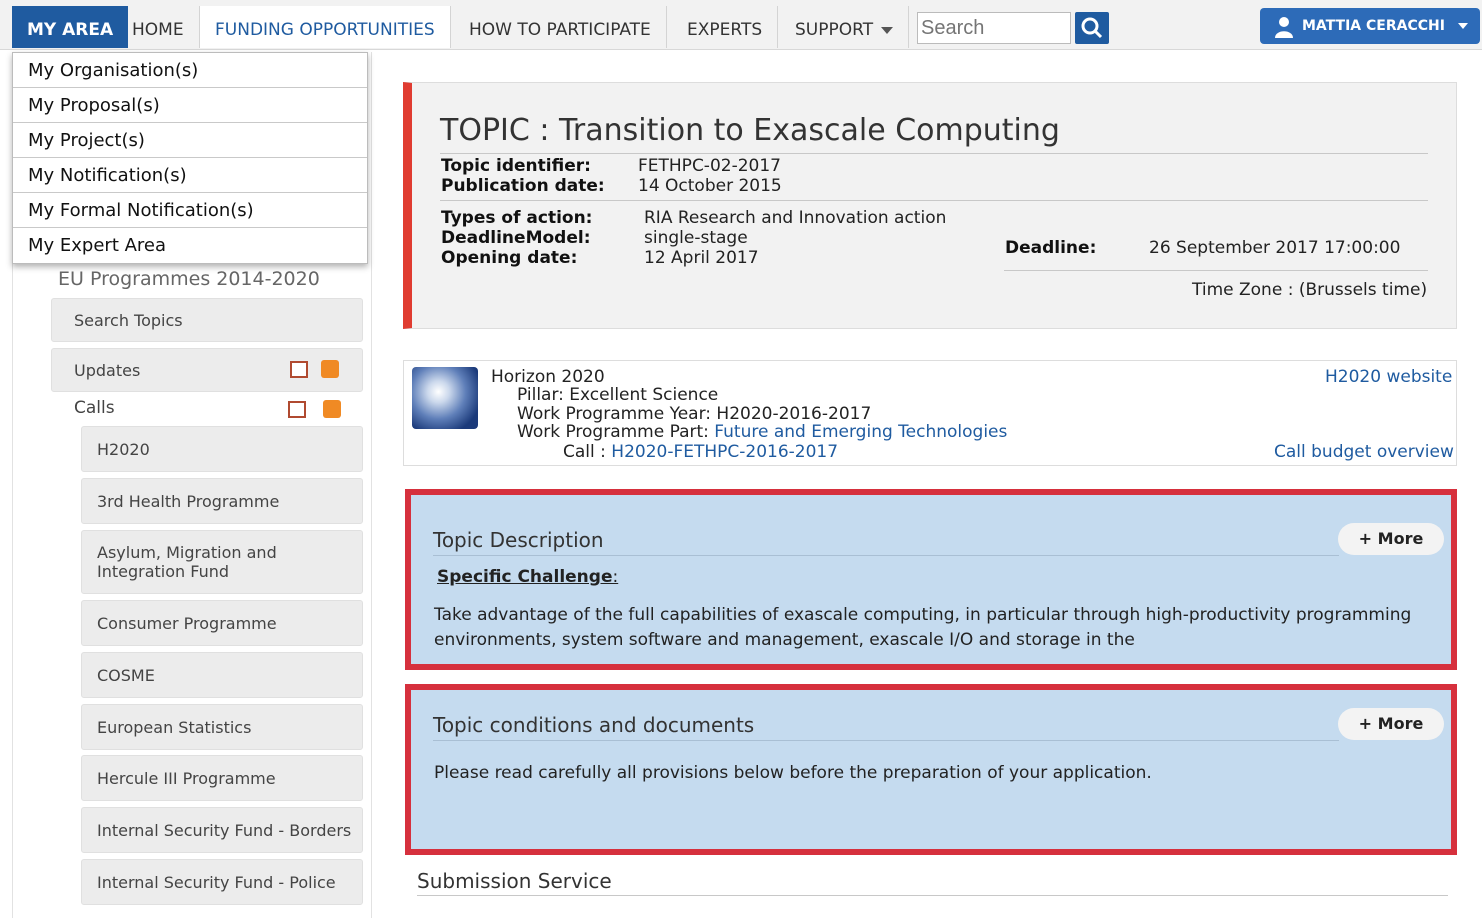 This screenshot has height=918, width=1482. What do you see at coordinates (694, 414) in the screenshot?
I see `work-programme-year: Work Programme Year: H2020-2016-2017` at bounding box center [694, 414].